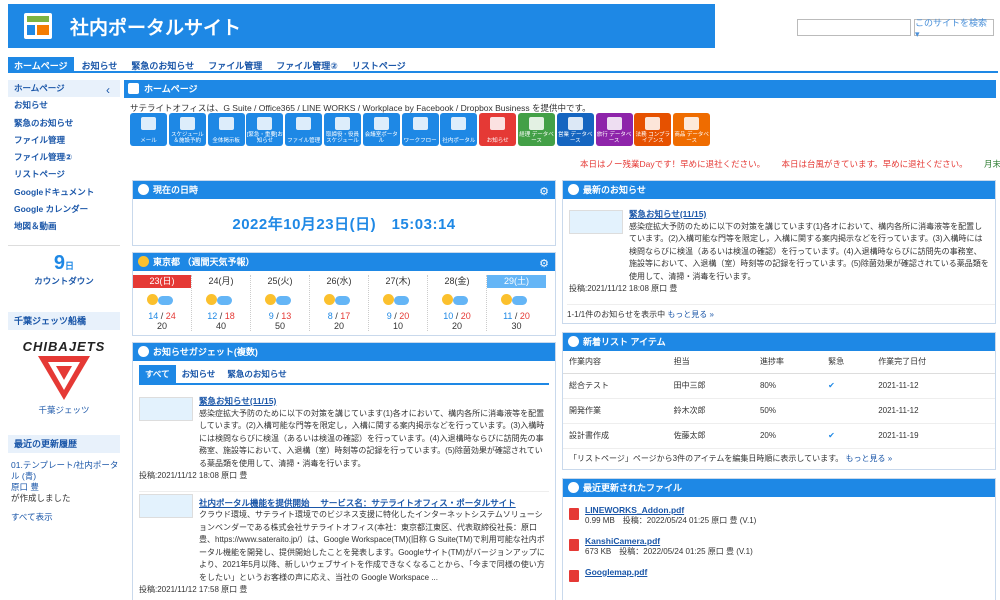 Image resolution: width=1000 pixels, height=600 pixels. What do you see at coordinates (779, 436) in the screenshot?
I see `table-row: 設計書作成 佐藤太郎 20% ✔ 2021-11-19` at bounding box center [779, 436].